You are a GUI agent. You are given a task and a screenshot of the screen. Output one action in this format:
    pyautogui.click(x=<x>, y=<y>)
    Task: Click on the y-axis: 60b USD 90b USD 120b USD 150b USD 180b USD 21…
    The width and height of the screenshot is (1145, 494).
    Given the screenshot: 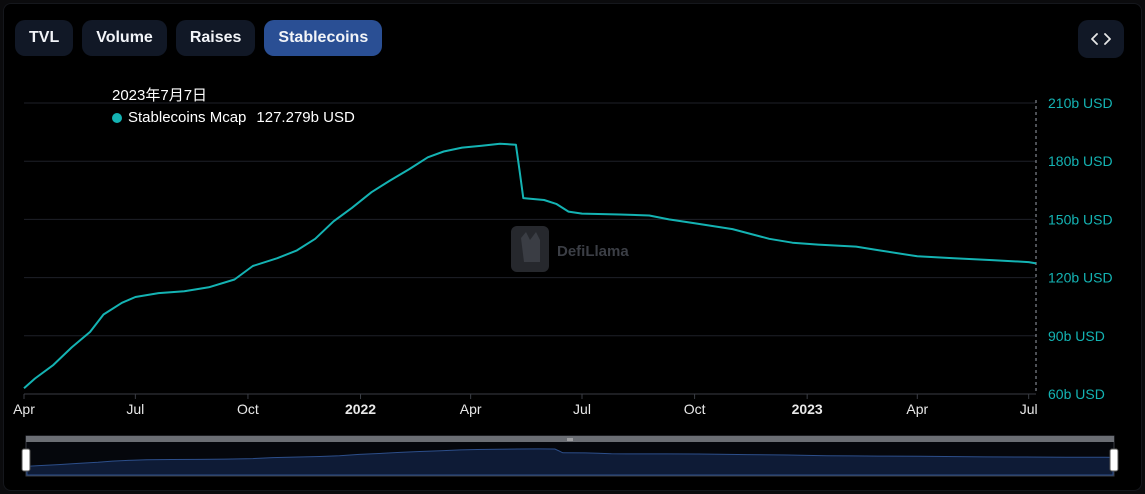 What is the action you would take?
    pyautogui.click(x=1080, y=248)
    